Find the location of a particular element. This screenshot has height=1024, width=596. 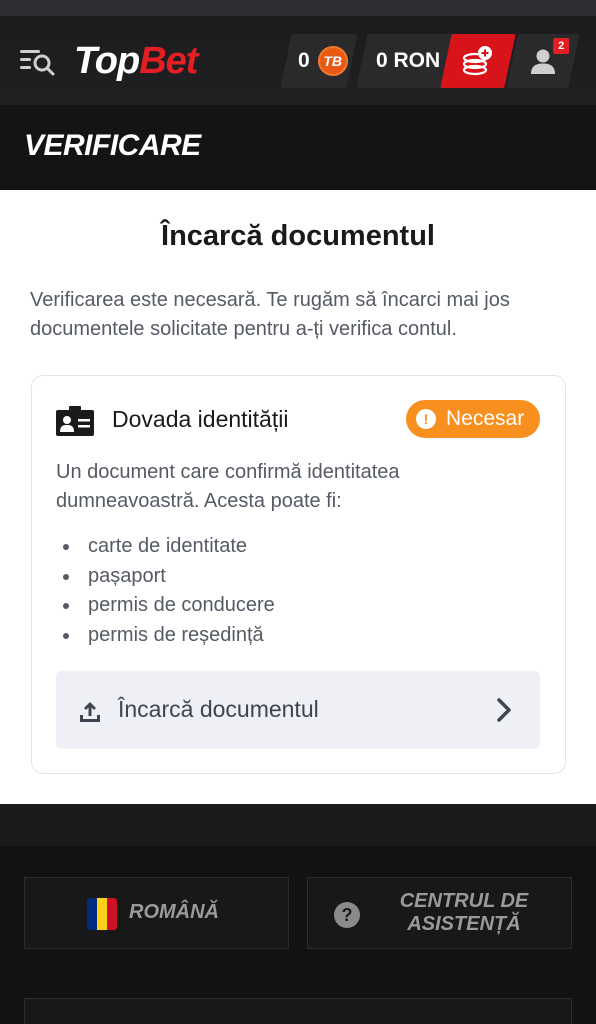

header: TopBet 0 TB 0 RON 2 is located at coordinates (298, 60).